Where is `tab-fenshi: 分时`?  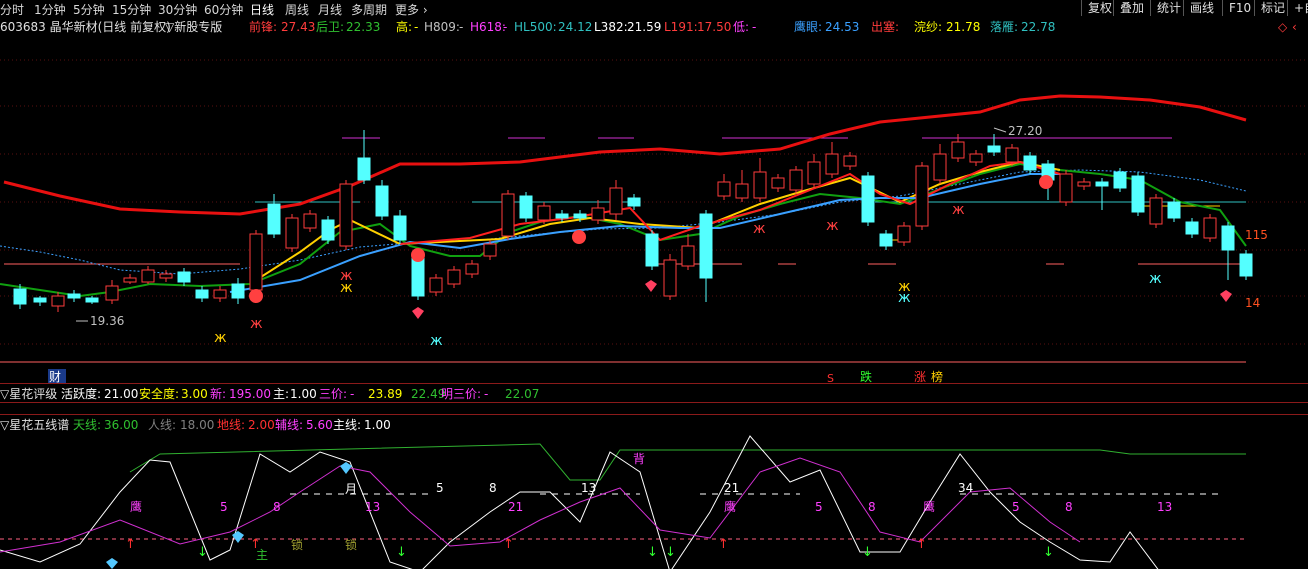
tab-fenshi: 分时 is located at coordinates (12, 9).